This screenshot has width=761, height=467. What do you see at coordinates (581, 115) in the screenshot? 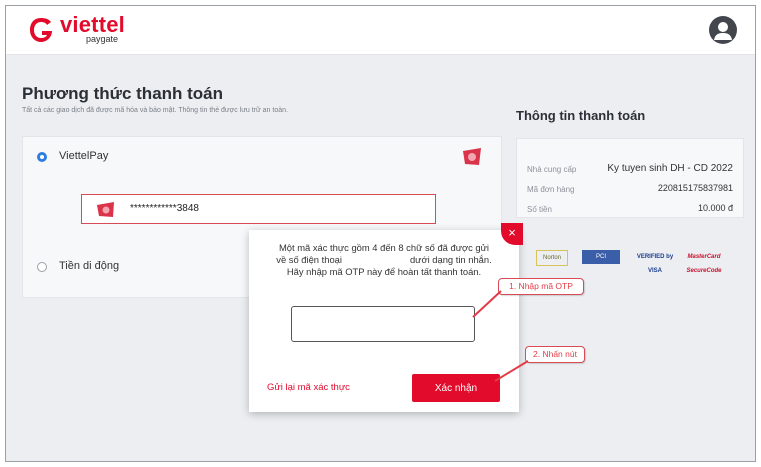
I see `summary-title: Thông tin thanh toán` at bounding box center [581, 115].